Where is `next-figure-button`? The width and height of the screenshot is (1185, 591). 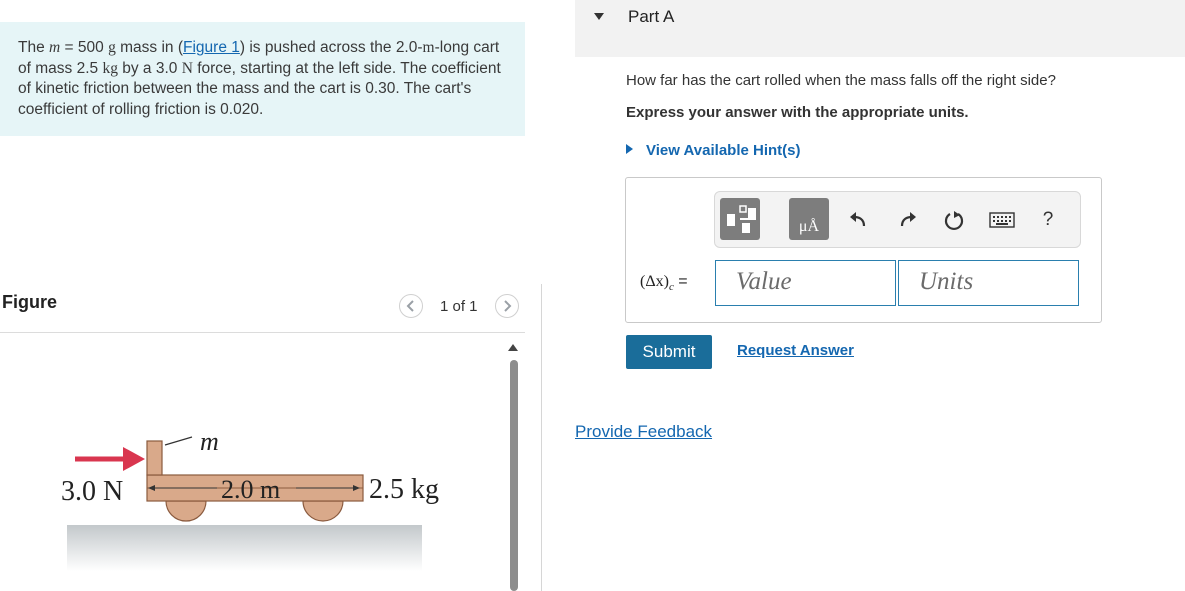 next-figure-button is located at coordinates (507, 306).